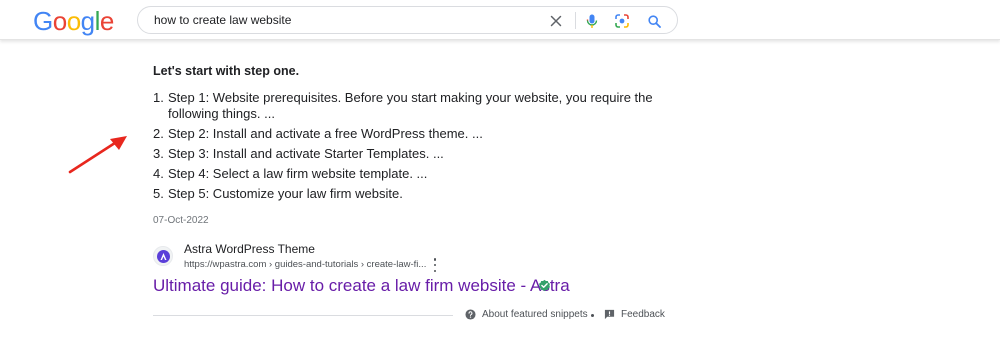 This screenshot has width=1000, height=349. I want to click on feedback-label: Feedback, so click(643, 314).